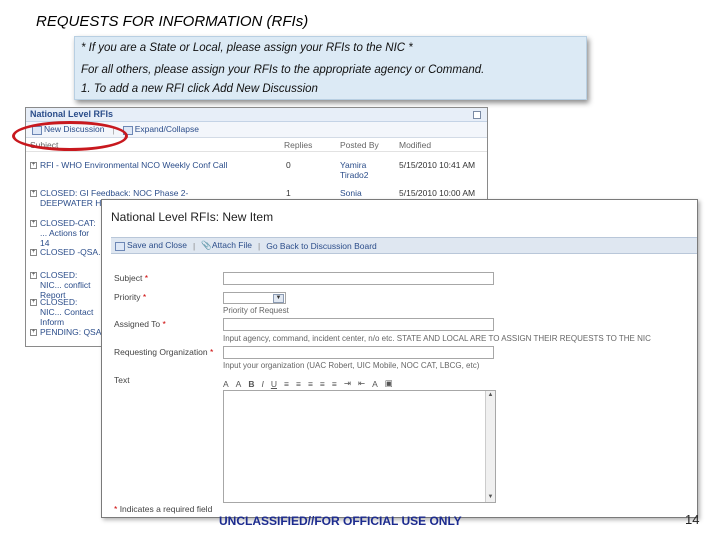  I want to click on list-header: National Level RFIs, so click(256, 115).